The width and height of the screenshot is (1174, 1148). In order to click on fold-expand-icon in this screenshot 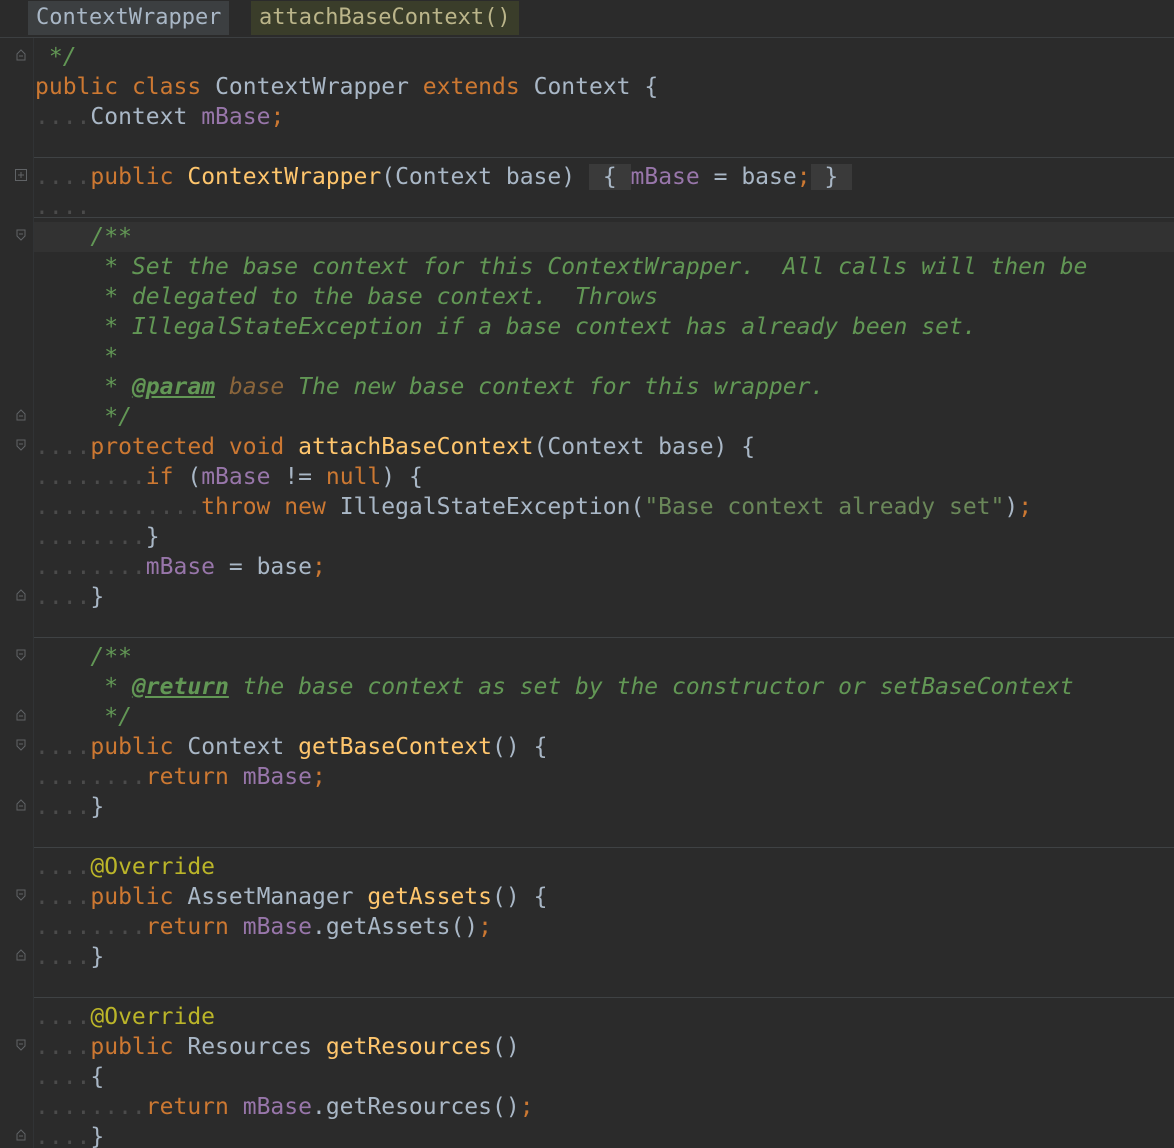, I will do `click(21, 175)`.